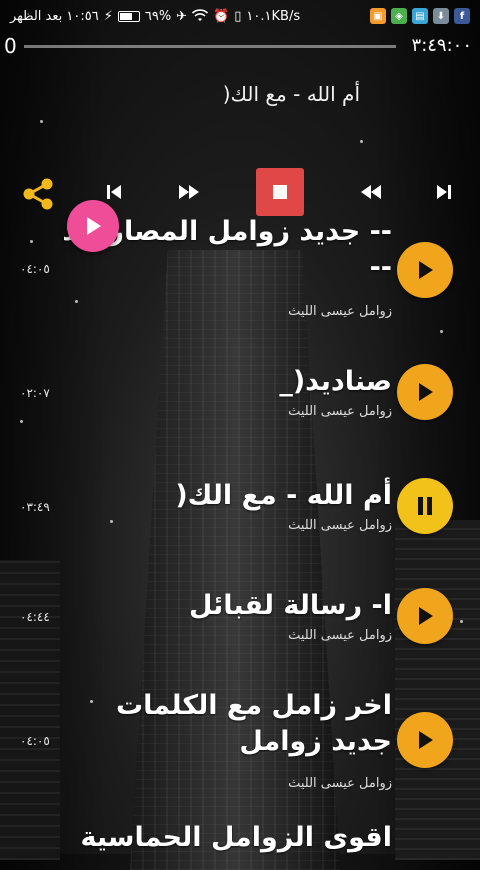 The width and height of the screenshot is (480, 870). Describe the element at coordinates (335, 381) in the screenshot. I see `track-title: صناديد(_` at that location.